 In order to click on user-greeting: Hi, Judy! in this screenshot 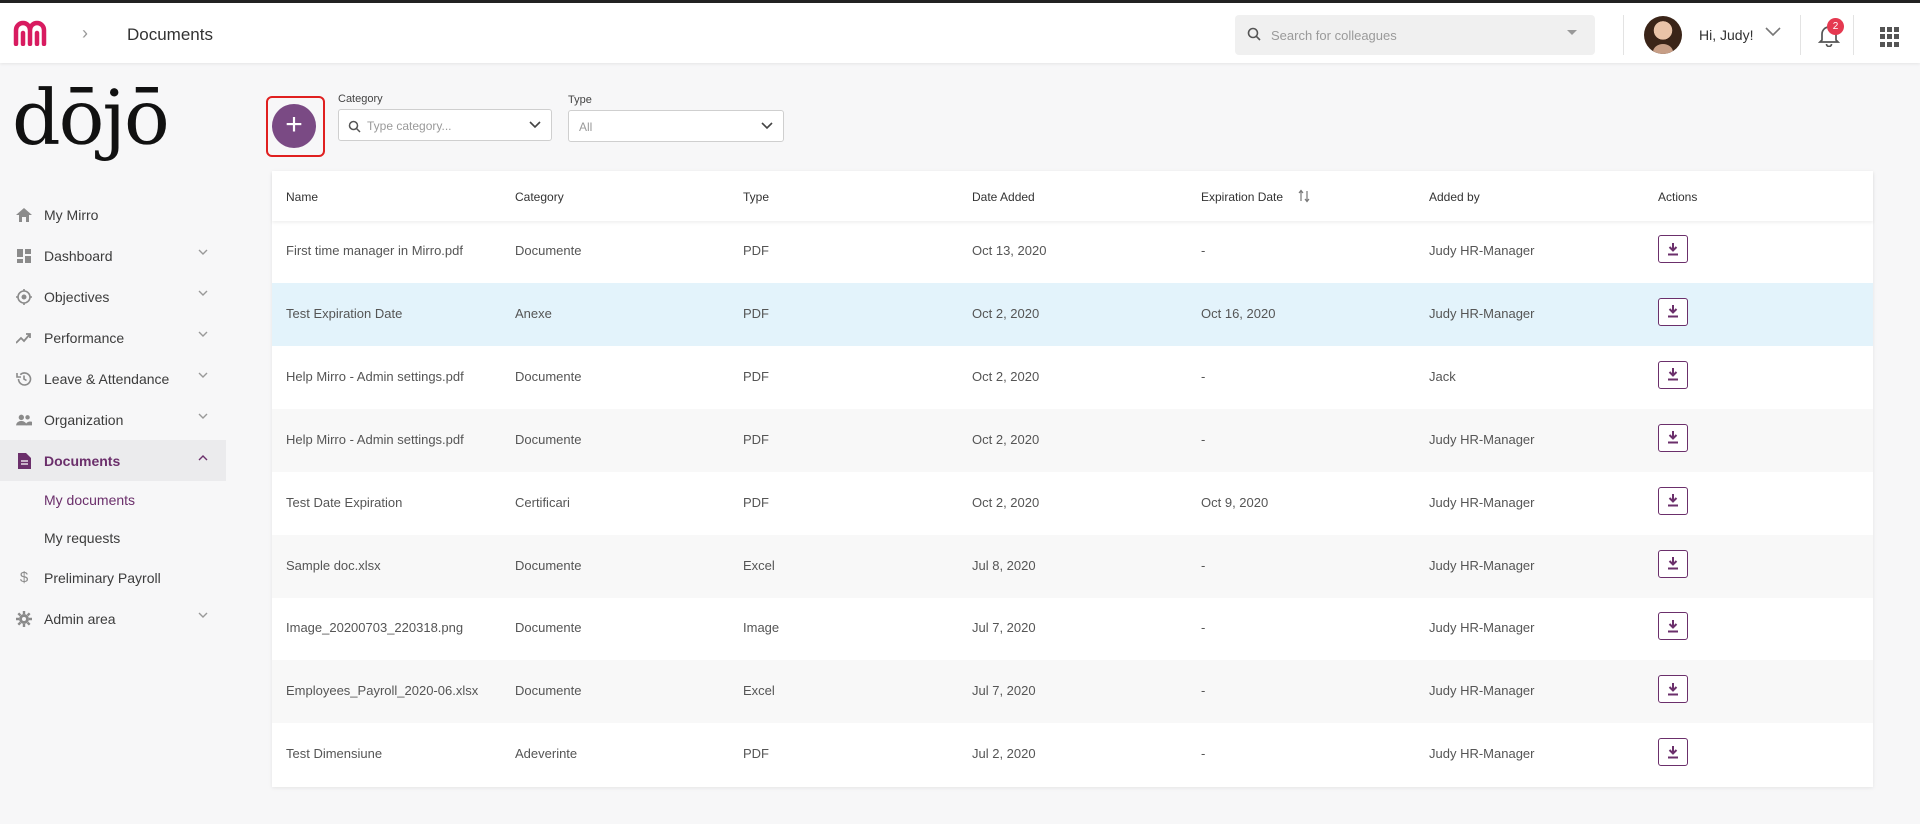, I will do `click(1726, 35)`.